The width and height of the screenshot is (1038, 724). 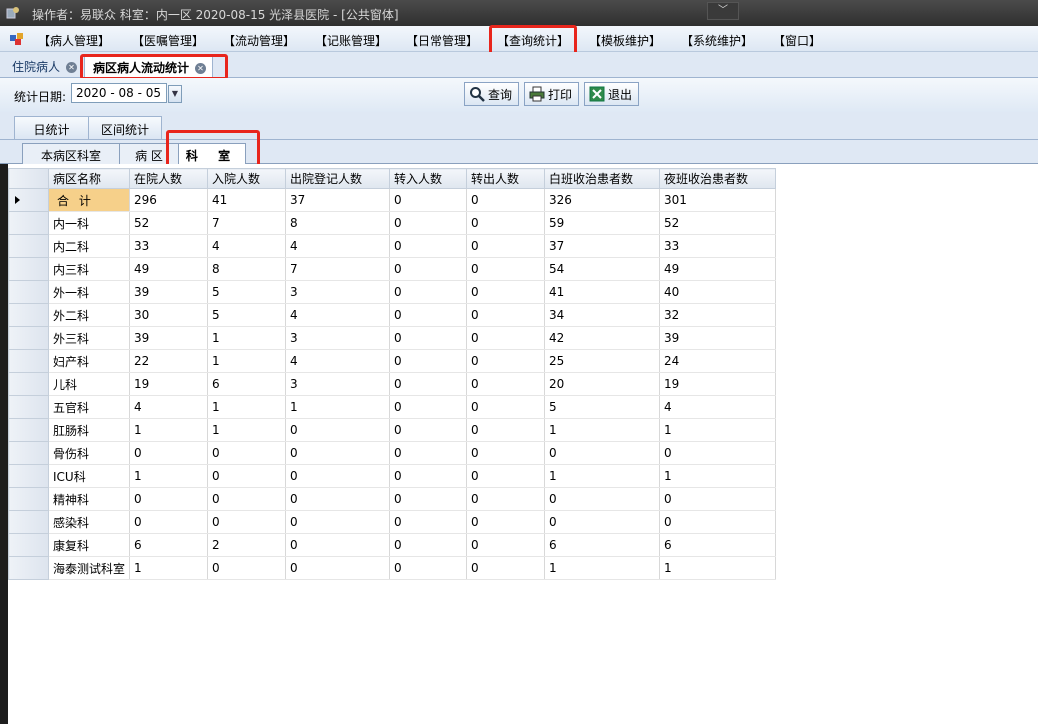 What do you see at coordinates (392, 568) in the screenshot?
I see `table-row: 海泰测试科室 1 0 0 0 0 1 1` at bounding box center [392, 568].